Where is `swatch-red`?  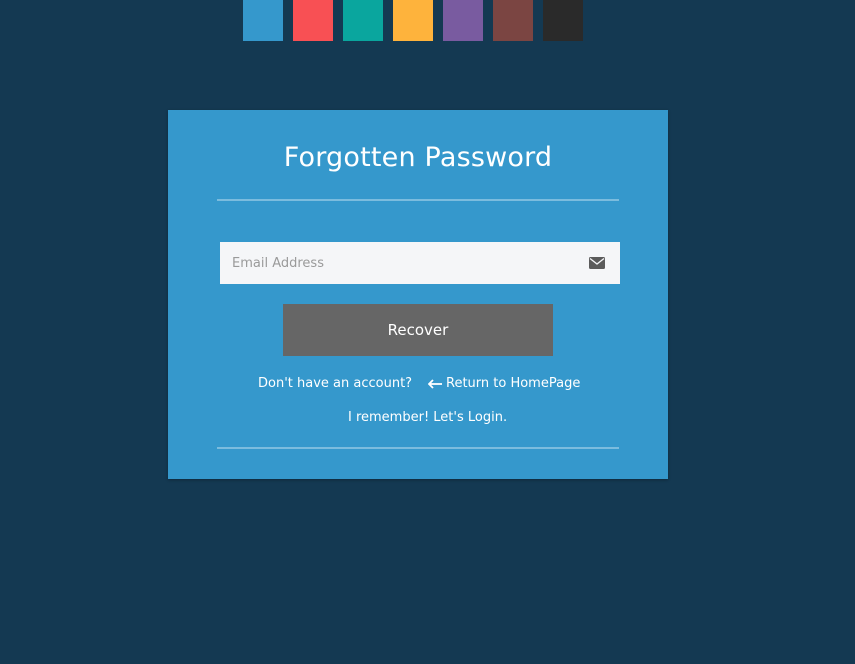
swatch-red is located at coordinates (313, 20).